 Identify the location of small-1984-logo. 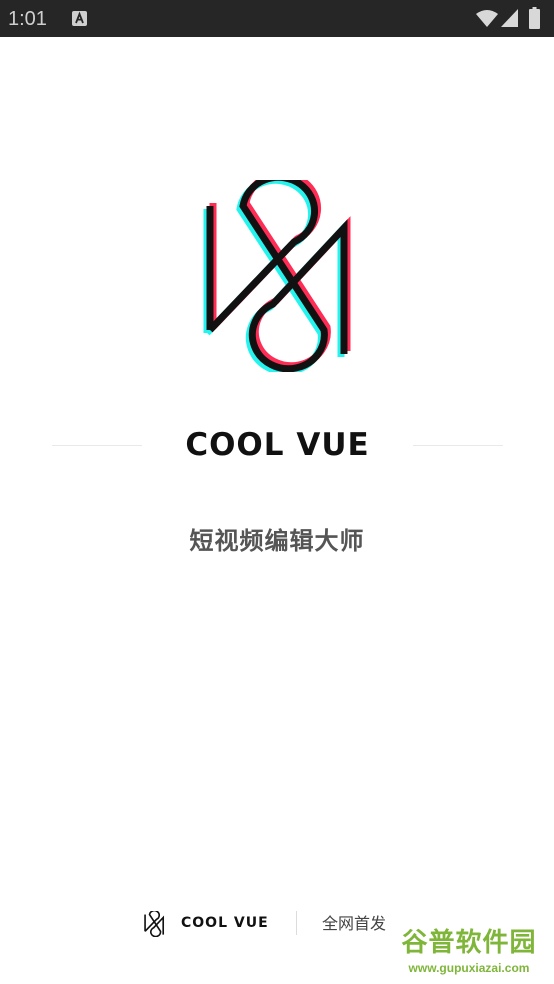
(154, 924).